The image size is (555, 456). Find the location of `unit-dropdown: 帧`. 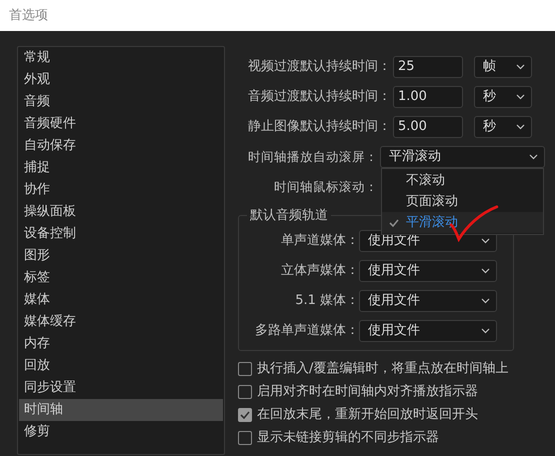

unit-dropdown: 帧 is located at coordinates (503, 67).